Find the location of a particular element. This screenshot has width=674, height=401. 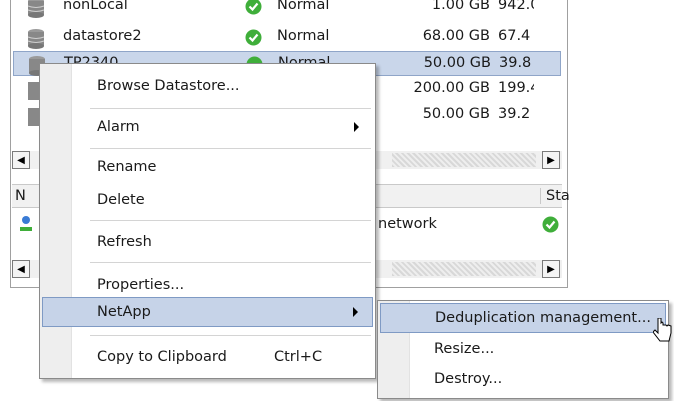

menu-item-label: Alarm is located at coordinates (118, 127).